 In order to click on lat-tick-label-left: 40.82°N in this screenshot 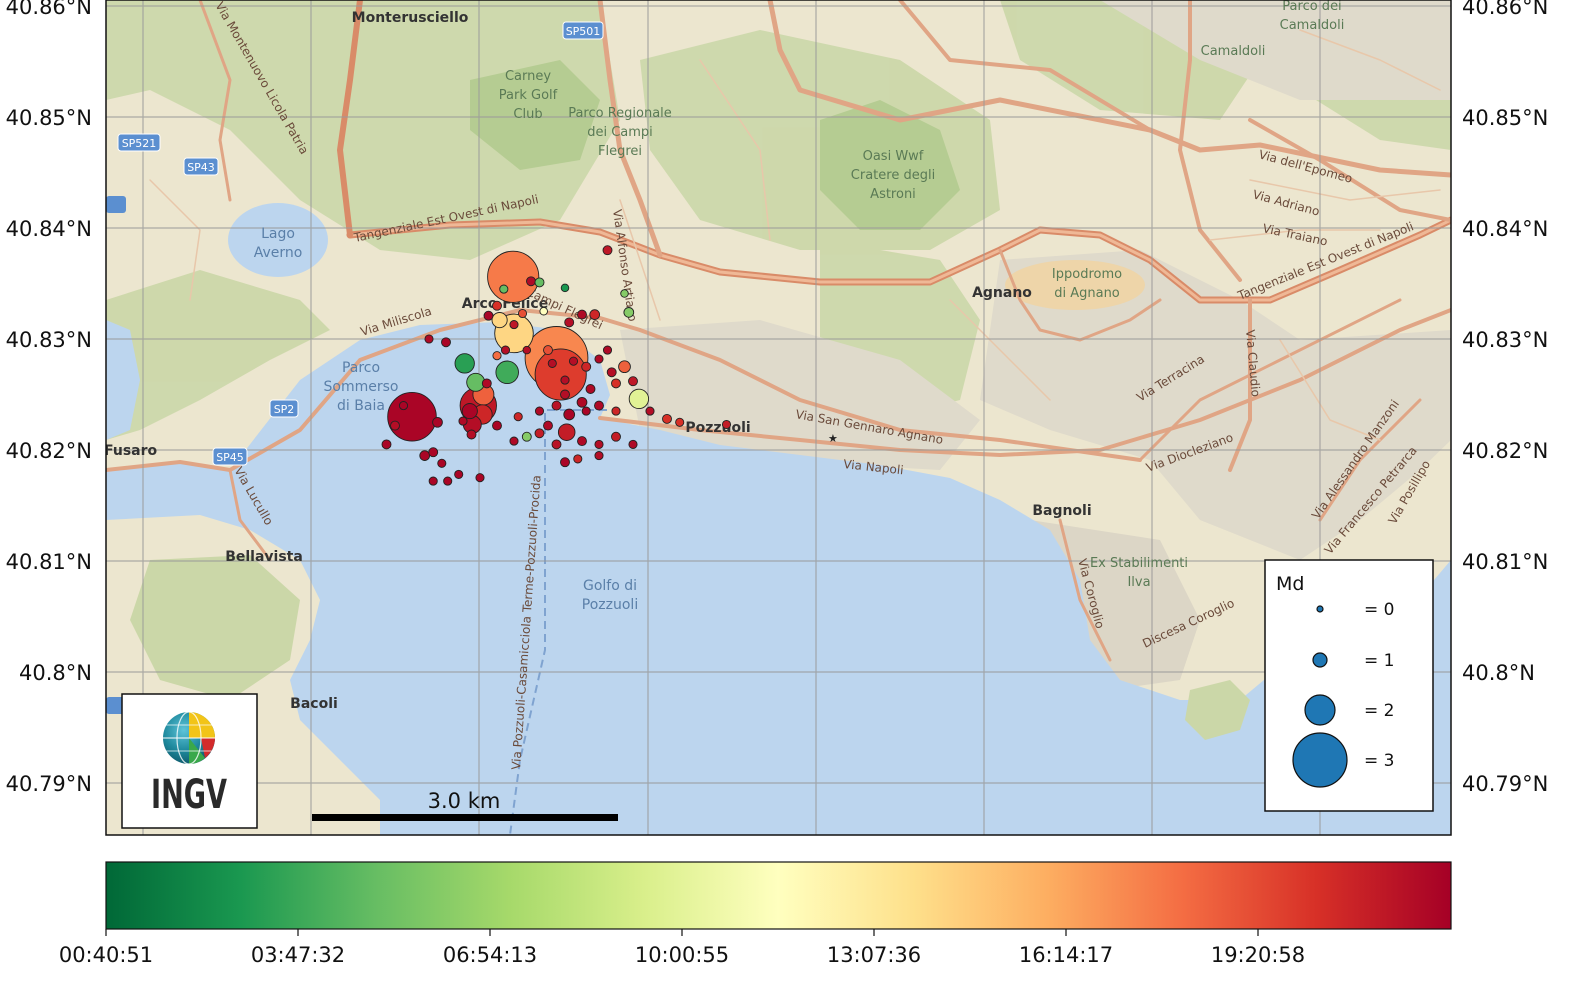, I will do `click(49, 451)`.